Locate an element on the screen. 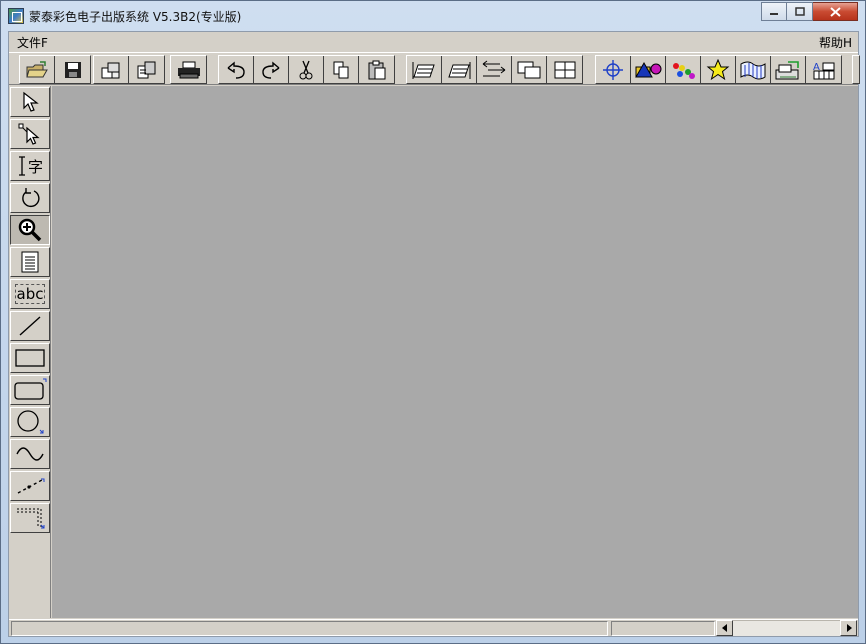  toolbar-group-edit is located at coordinates (306, 69).